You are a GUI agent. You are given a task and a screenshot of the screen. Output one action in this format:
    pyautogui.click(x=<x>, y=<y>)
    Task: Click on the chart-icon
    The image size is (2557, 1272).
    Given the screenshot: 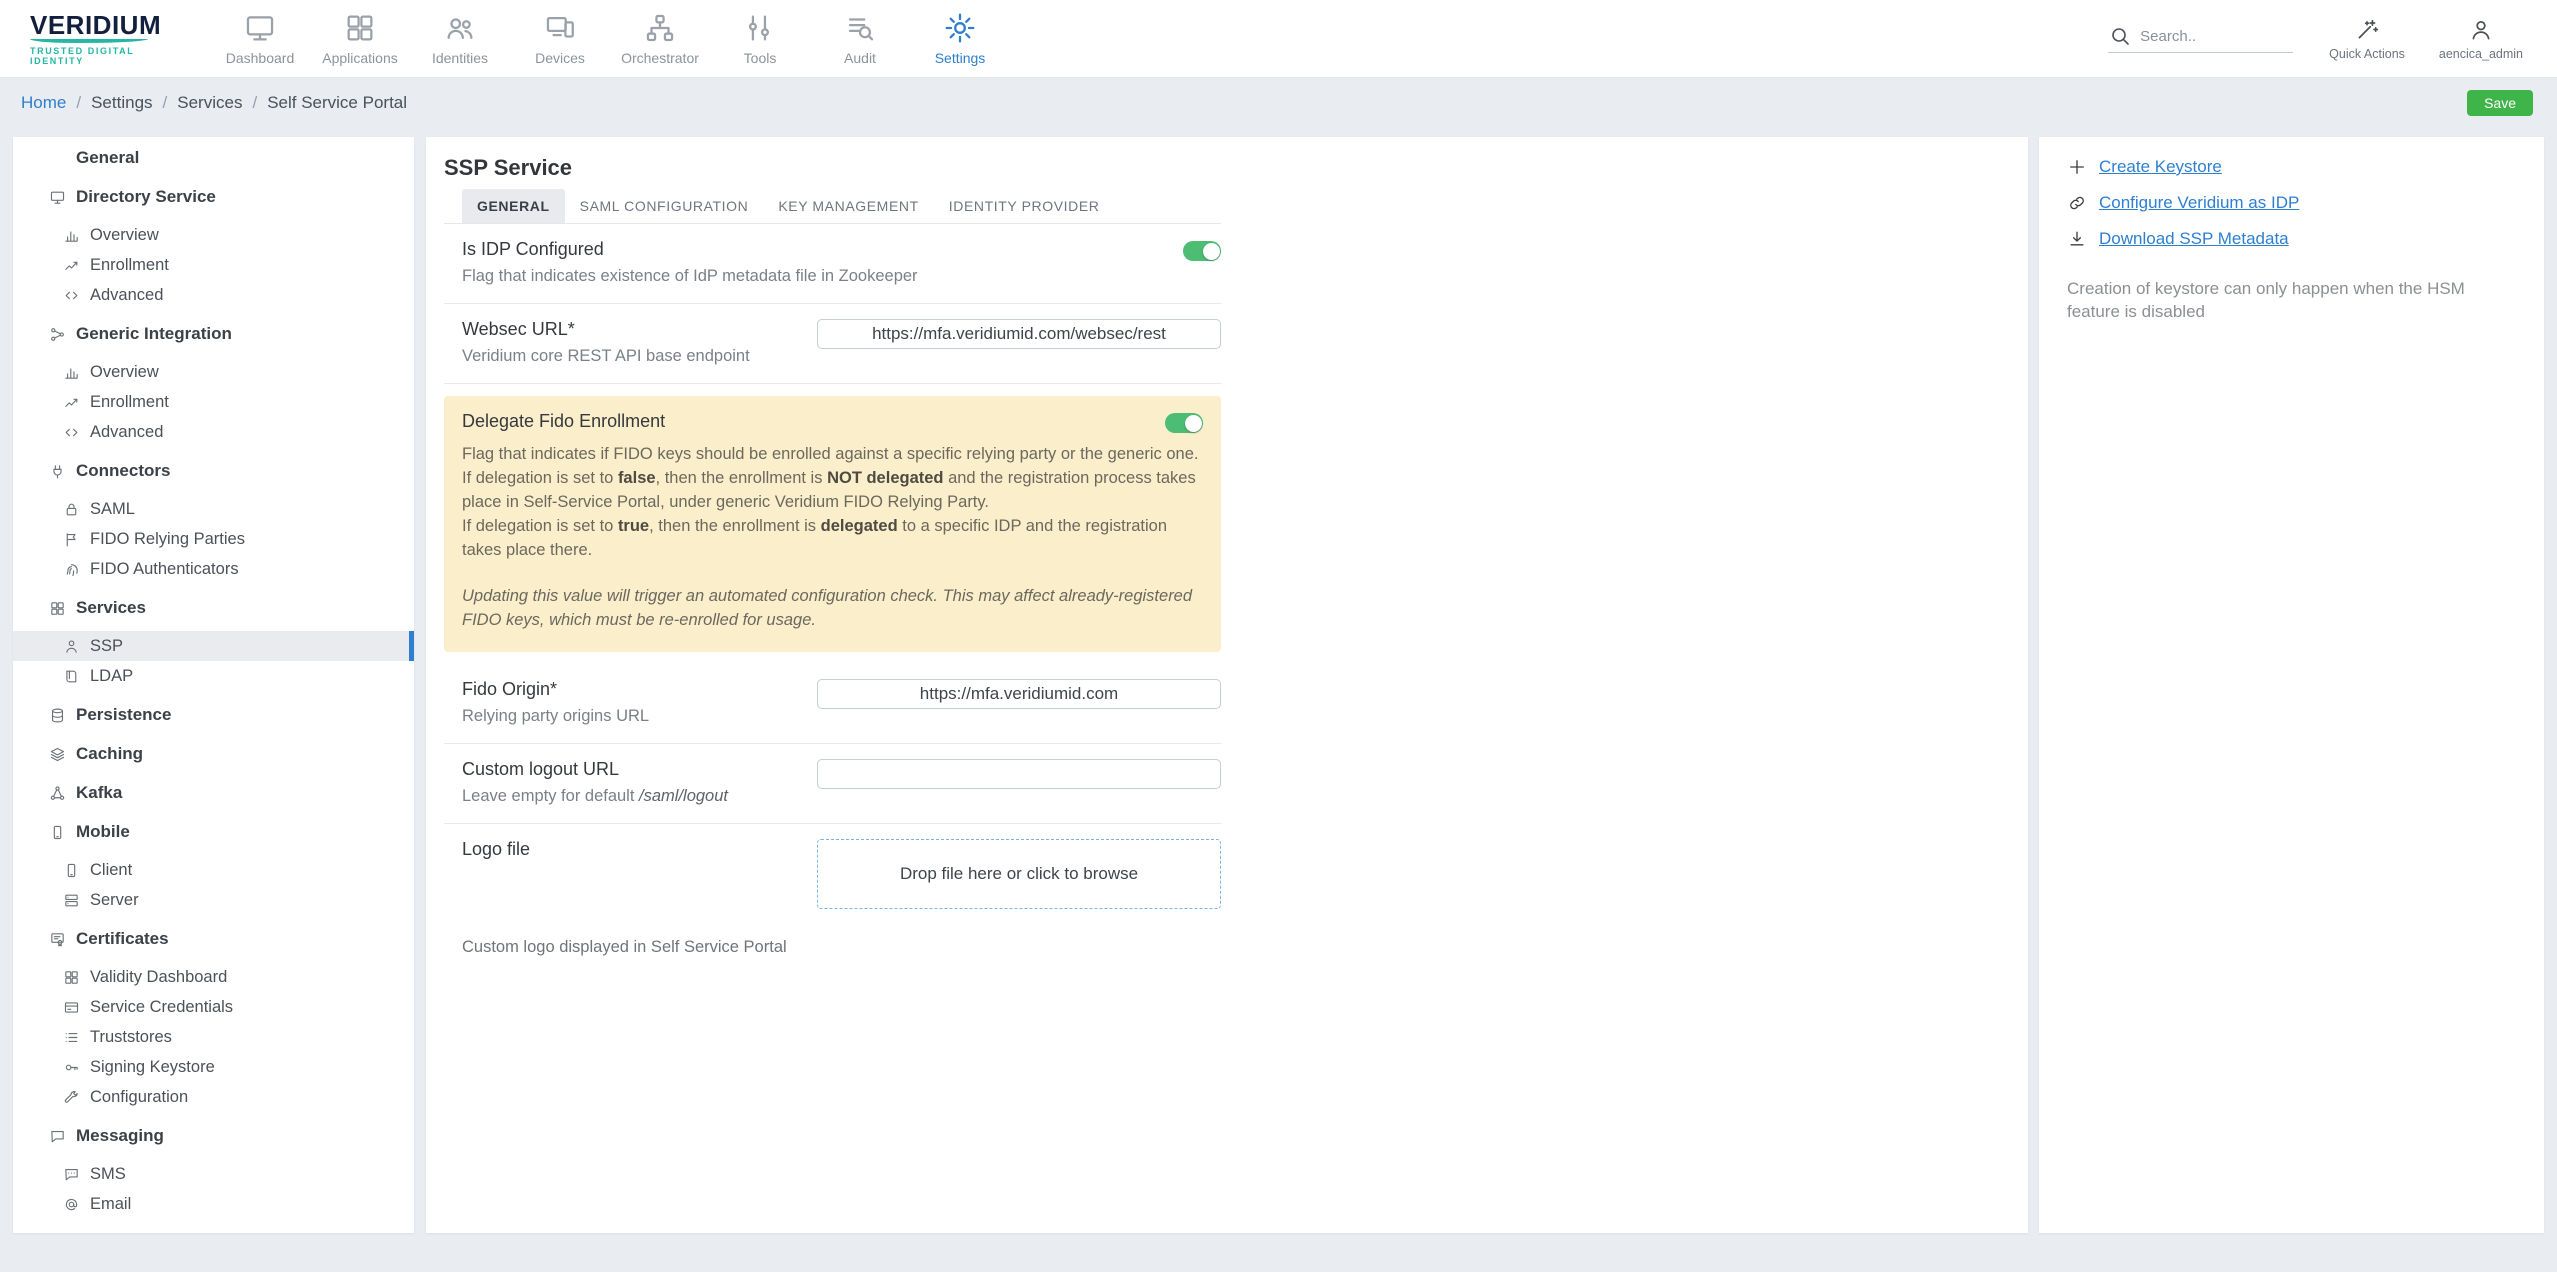 What is the action you would take?
    pyautogui.click(x=71, y=235)
    